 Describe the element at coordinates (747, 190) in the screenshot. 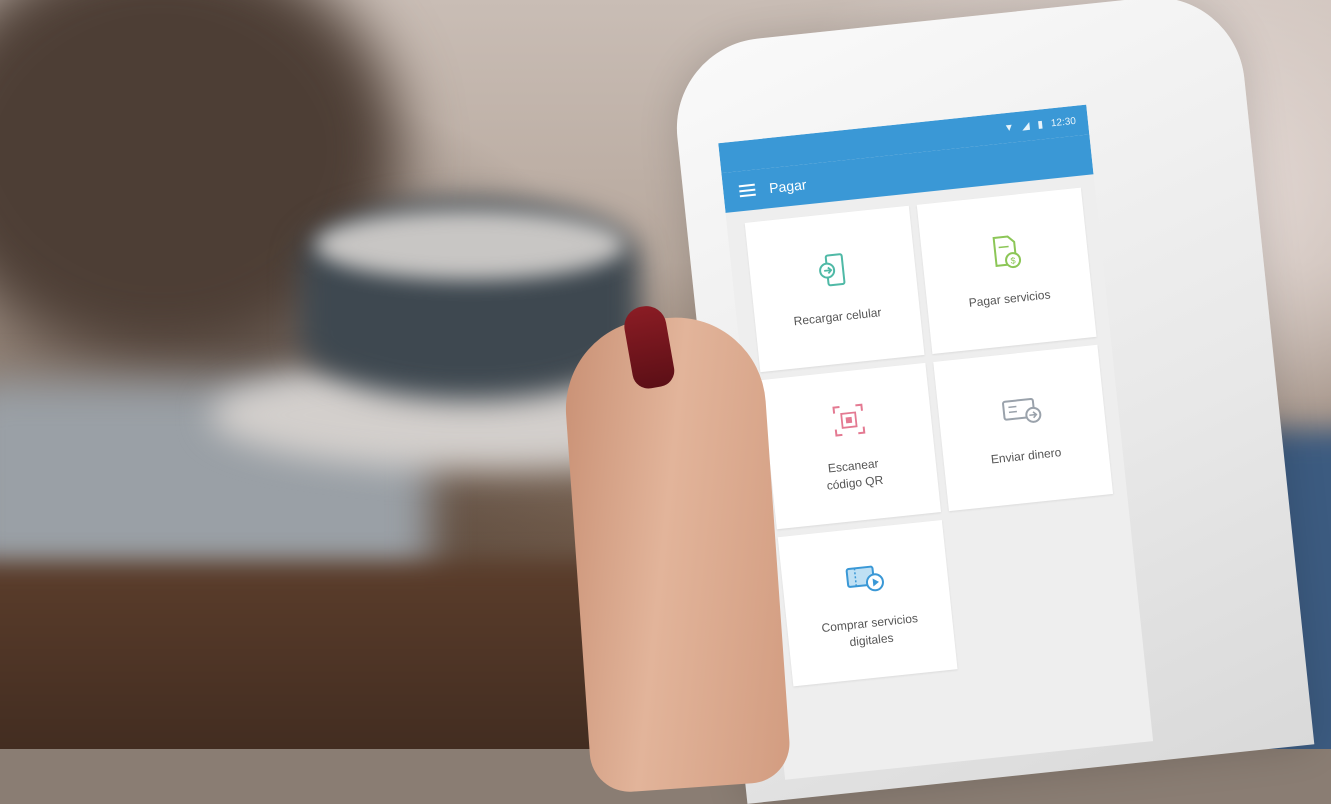

I see `menu-icon` at that location.